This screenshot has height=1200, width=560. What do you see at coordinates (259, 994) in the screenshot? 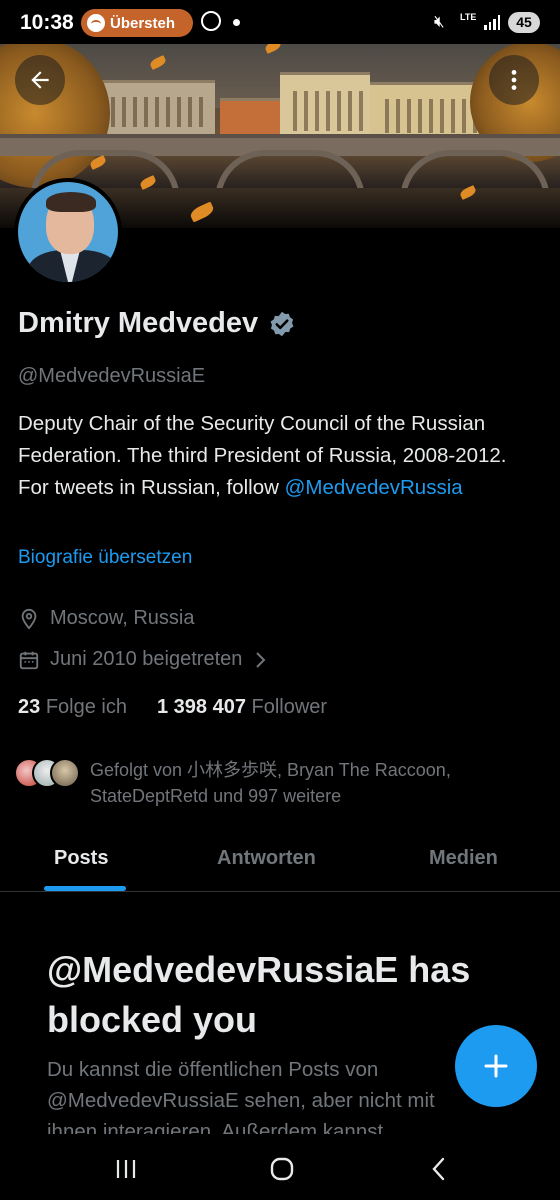
I see `blocked-title: @MedvedevRussiaE has blocked you` at bounding box center [259, 994].